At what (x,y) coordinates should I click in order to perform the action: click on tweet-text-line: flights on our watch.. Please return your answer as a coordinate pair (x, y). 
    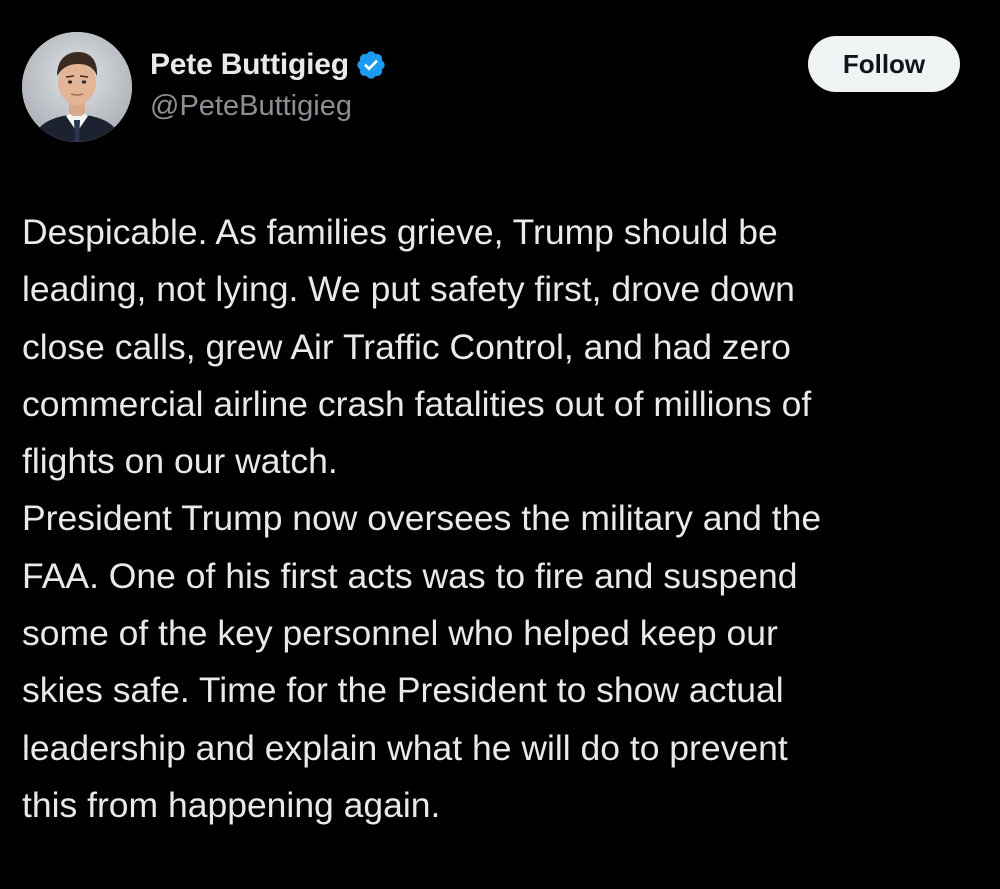
    Looking at the image, I should click on (180, 461).